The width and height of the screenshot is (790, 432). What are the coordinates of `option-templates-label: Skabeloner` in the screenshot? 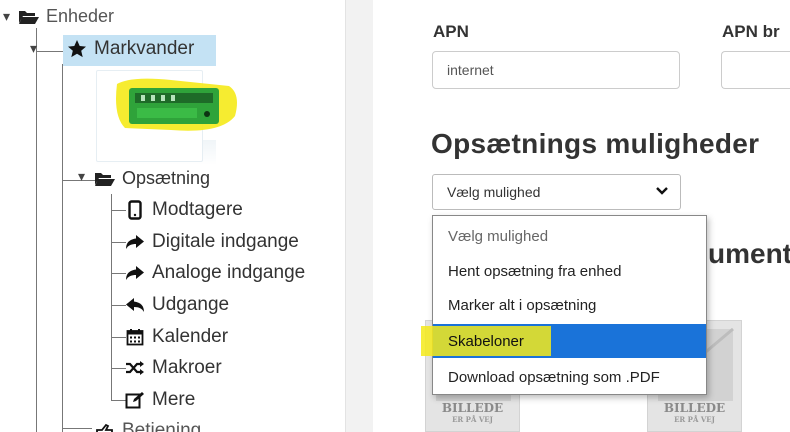 It's located at (486, 341).